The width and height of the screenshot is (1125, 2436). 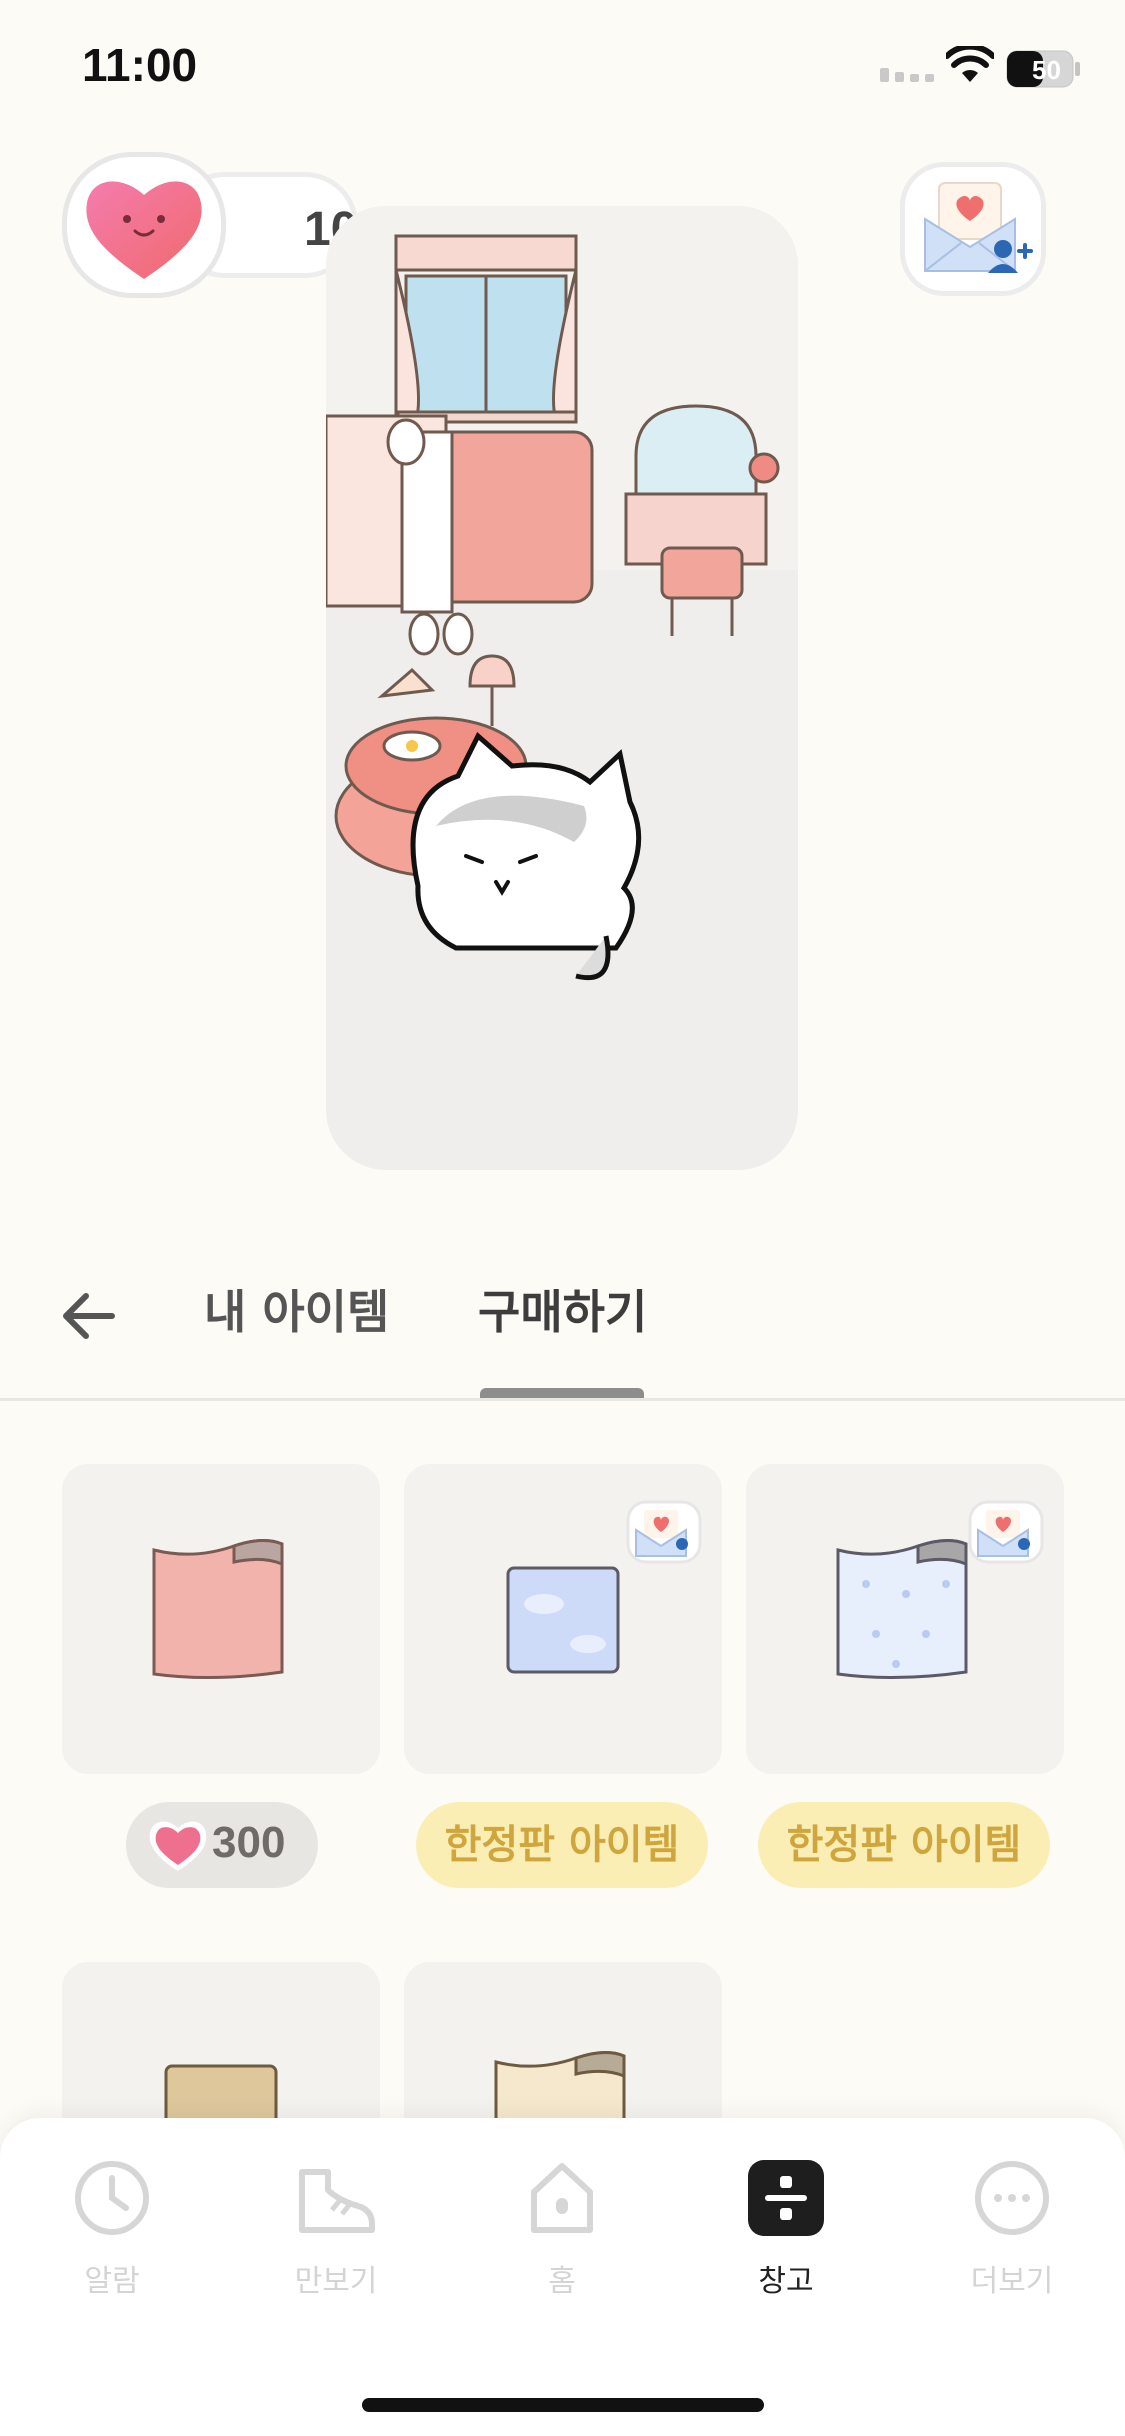 What do you see at coordinates (337, 2201) in the screenshot?
I see `shoe-icon` at bounding box center [337, 2201].